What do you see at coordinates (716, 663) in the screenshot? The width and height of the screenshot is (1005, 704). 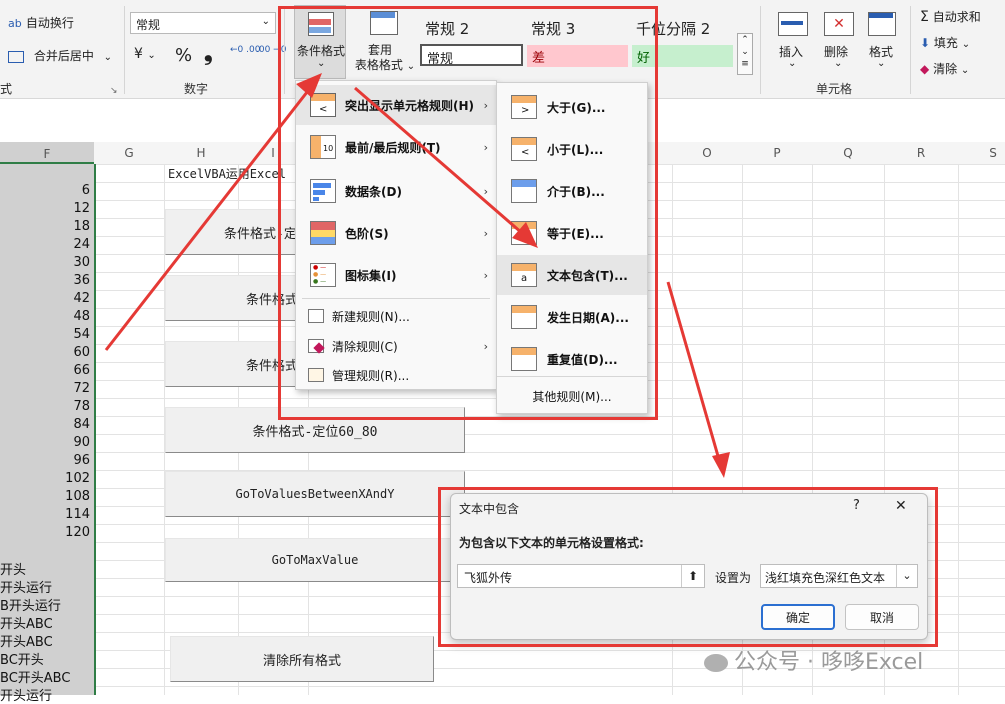 I see `wechat-icon` at bounding box center [716, 663].